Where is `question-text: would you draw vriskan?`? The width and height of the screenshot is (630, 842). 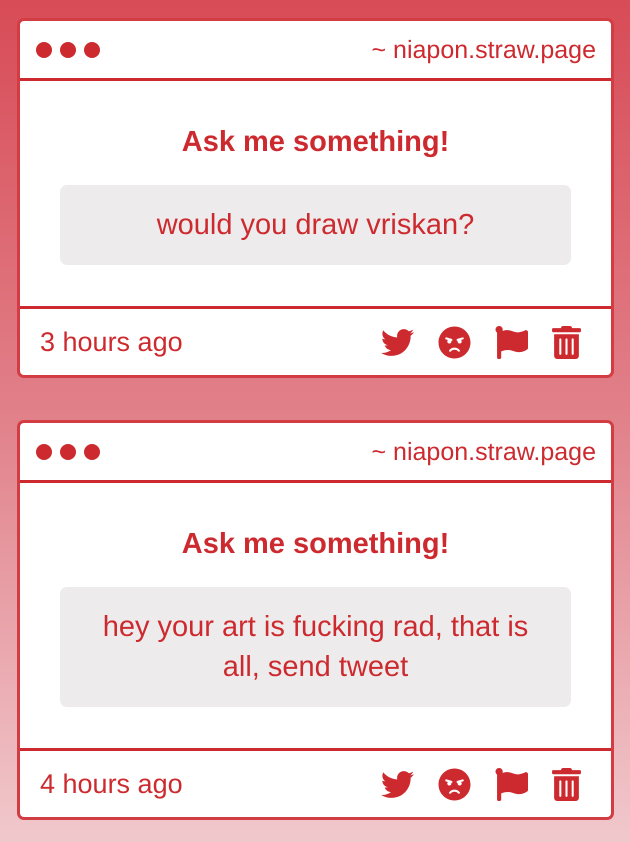 question-text: would you draw vriskan? is located at coordinates (315, 225).